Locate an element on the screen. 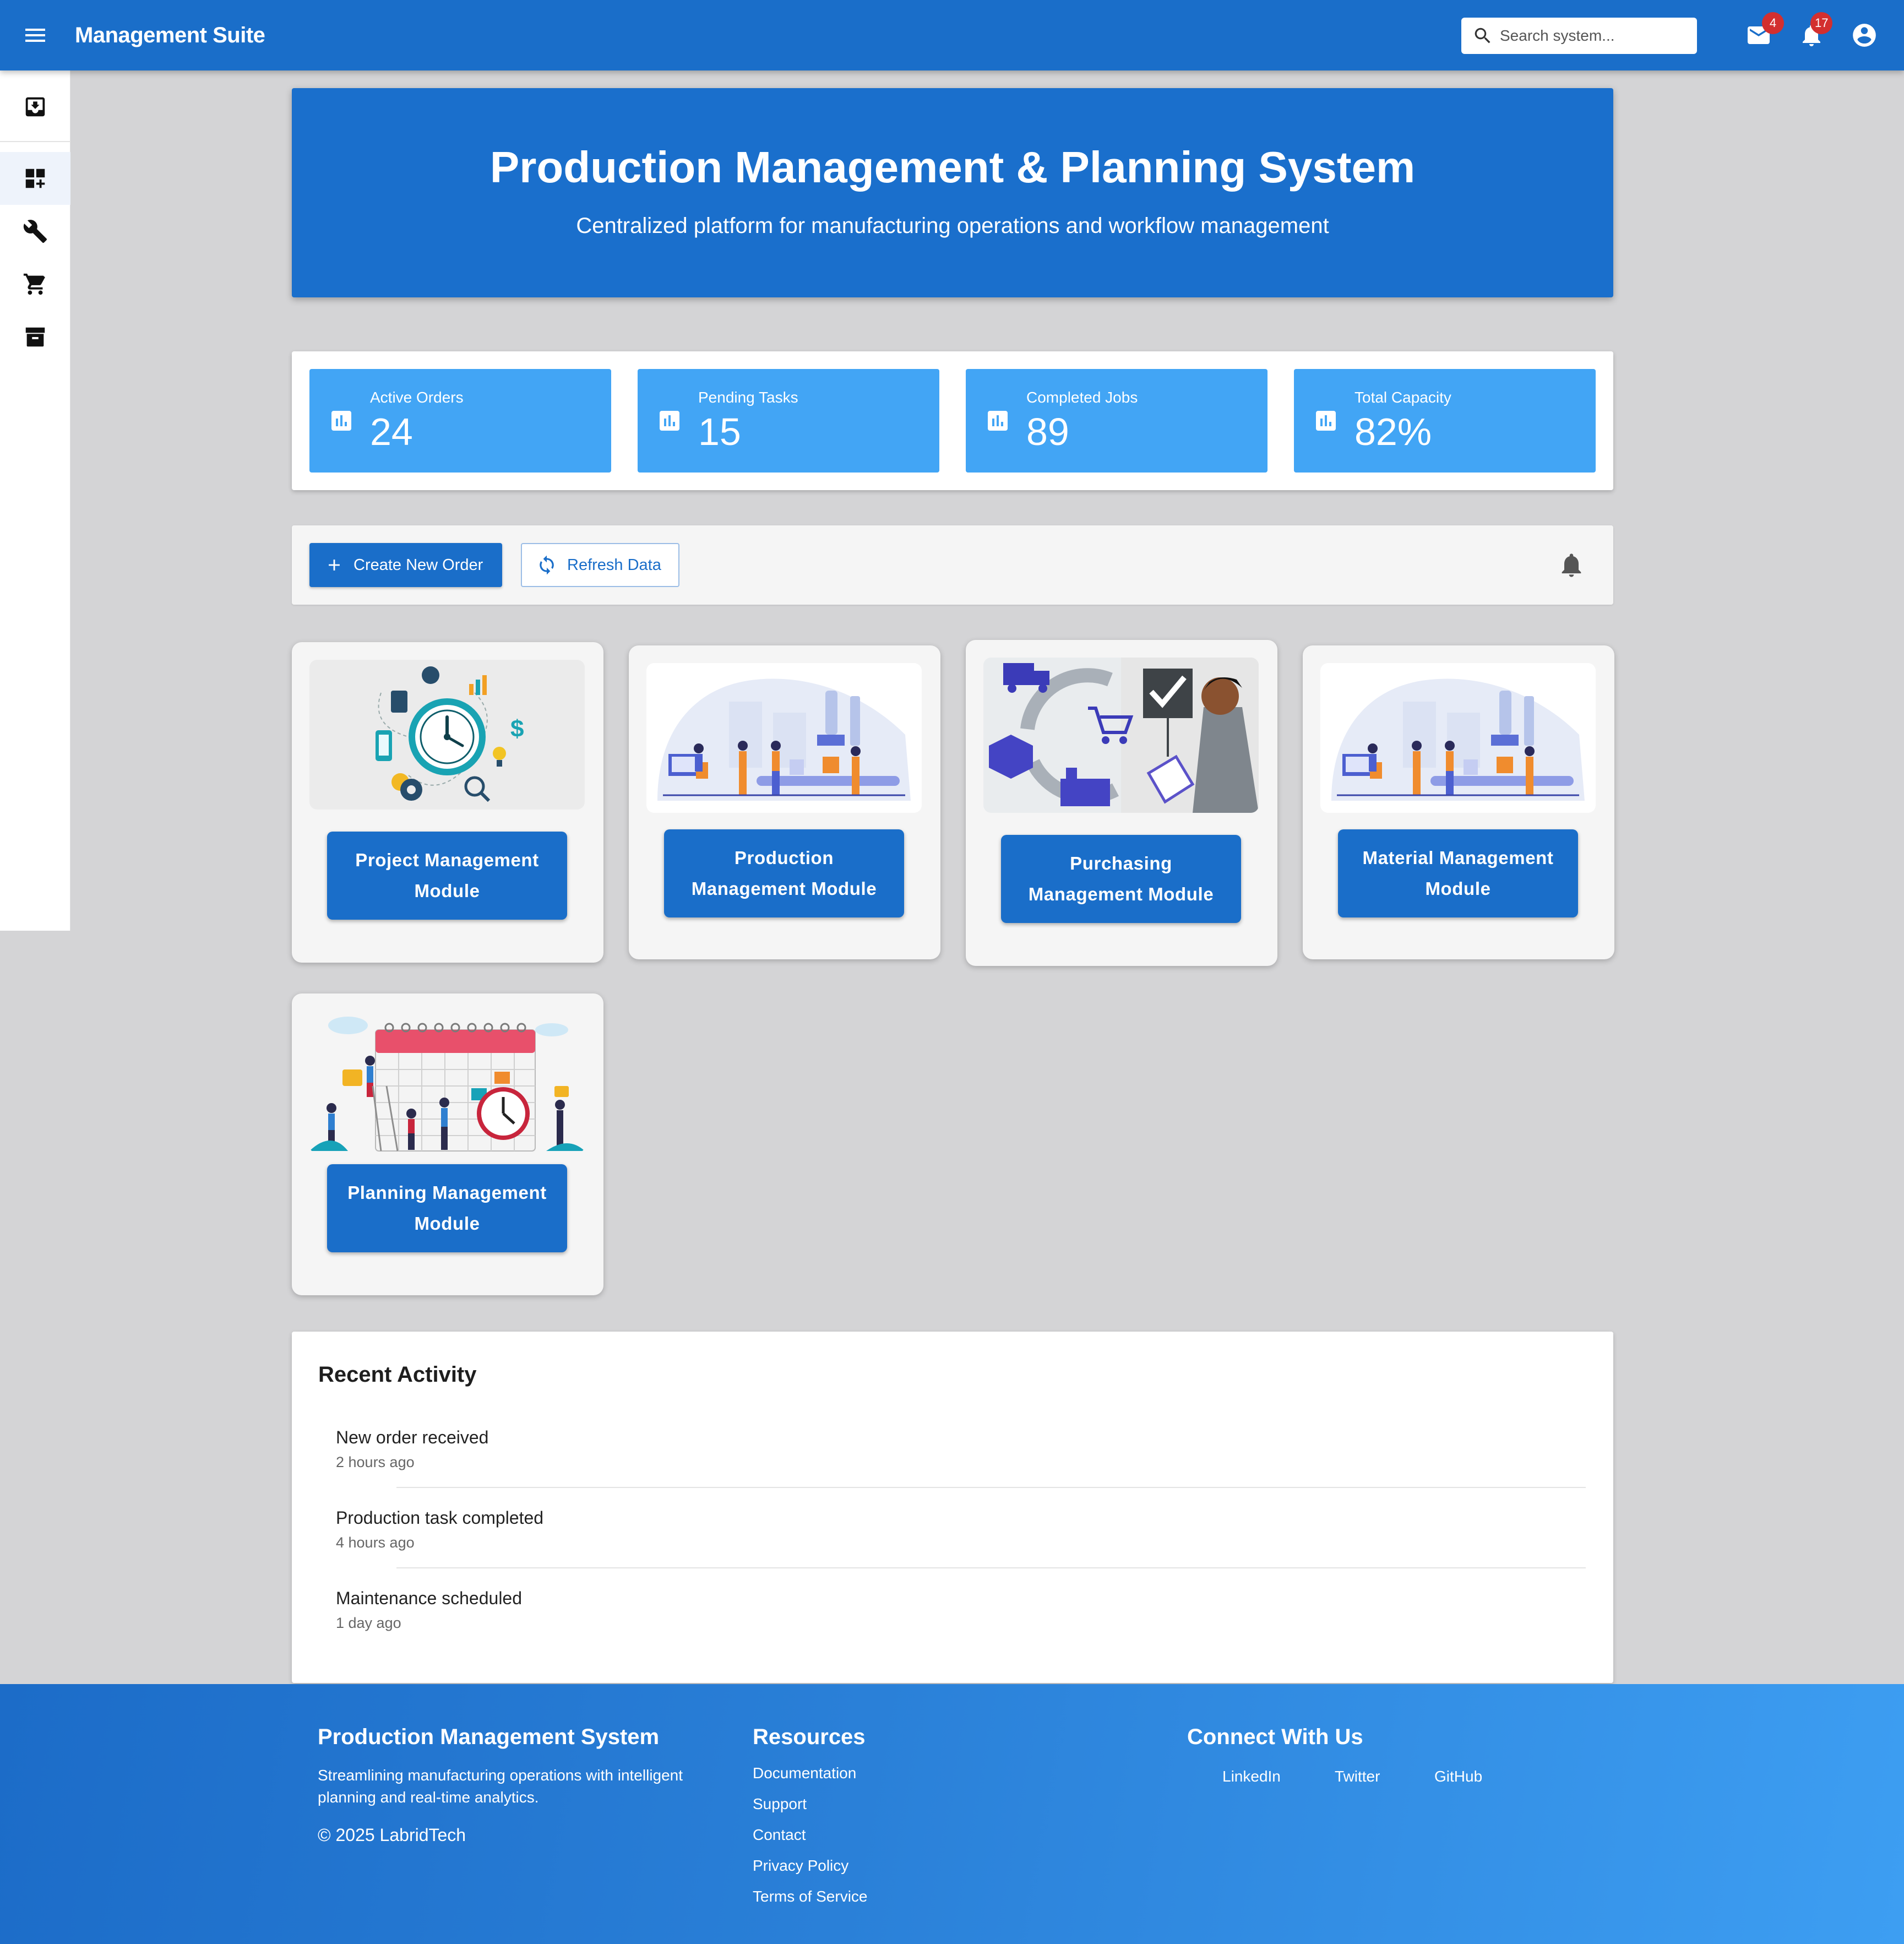  refresh-data-label: Refresh Data is located at coordinates (614, 565).